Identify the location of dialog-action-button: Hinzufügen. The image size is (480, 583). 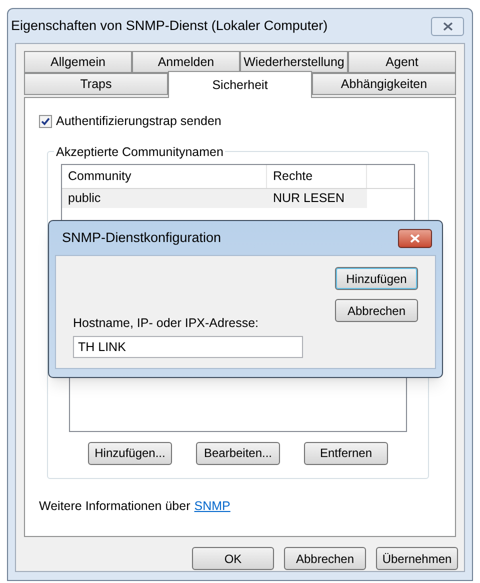
(376, 278).